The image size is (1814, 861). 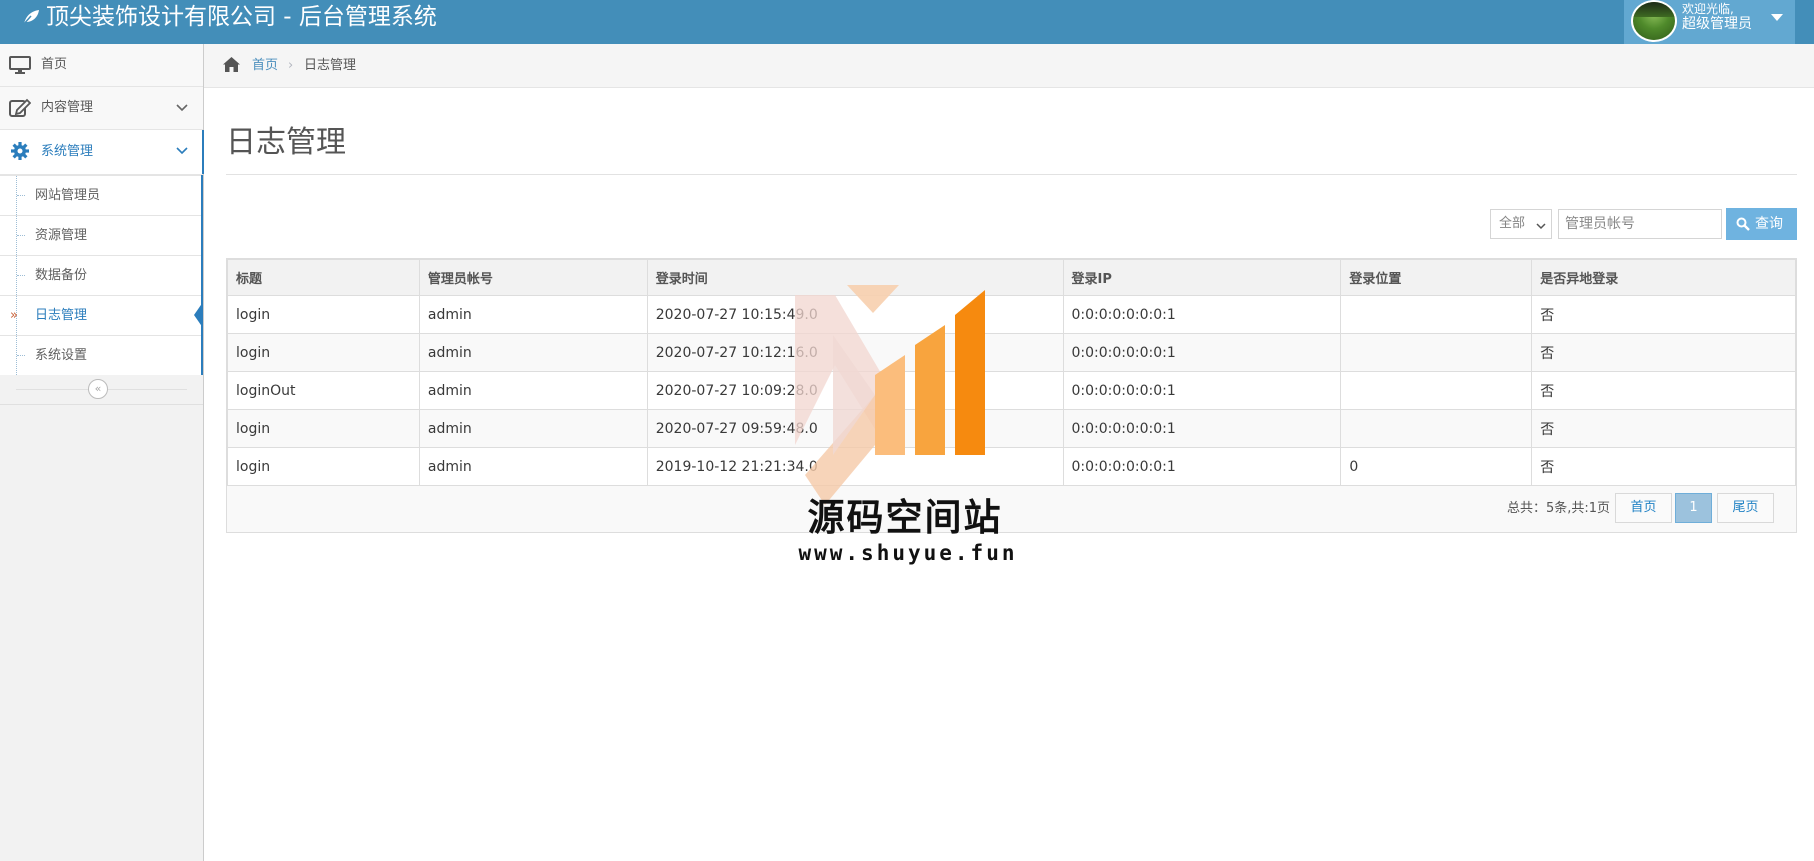 I want to click on table-cell: 2019-10-12 21:21:34.0, so click(x=855, y=466).